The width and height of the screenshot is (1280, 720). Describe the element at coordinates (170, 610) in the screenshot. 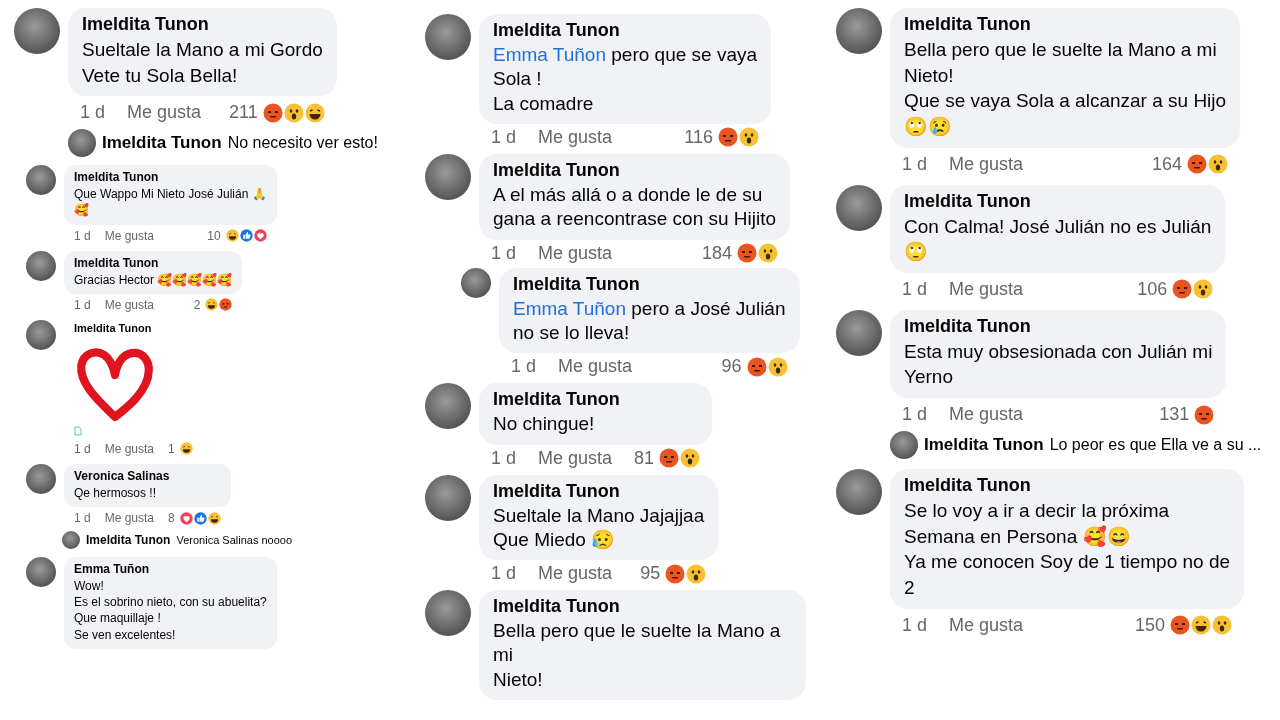

I see `comment-text: Wow! Es el sobrino nieto, con su abuelita? Que maquillaje ! Se ven excelentes!` at that location.